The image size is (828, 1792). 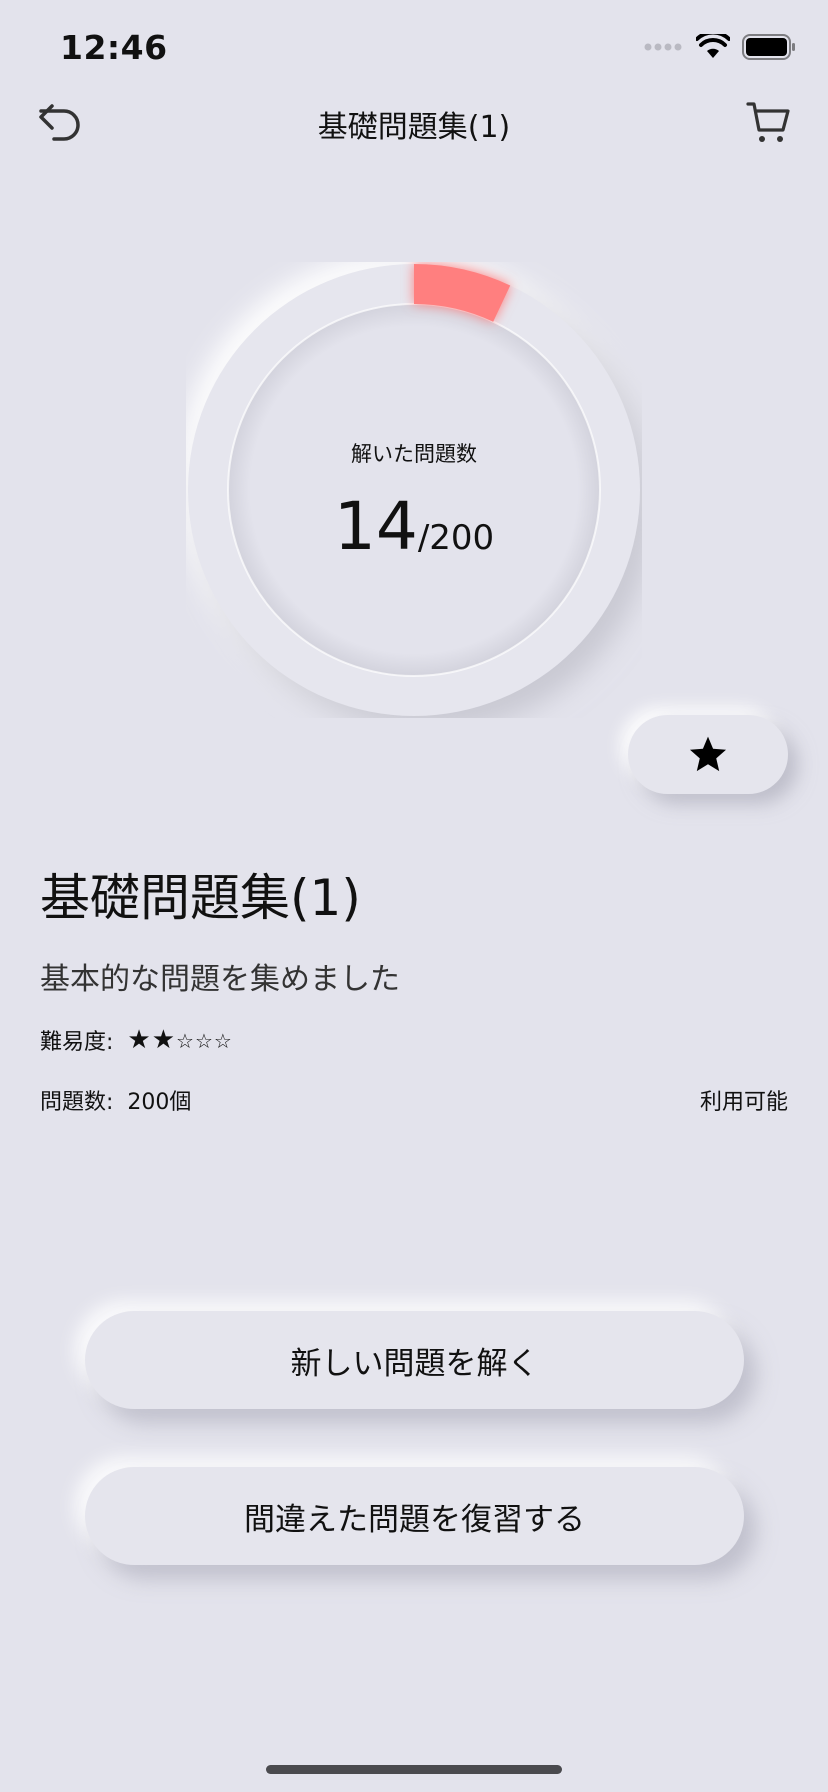 What do you see at coordinates (414, 1360) in the screenshot?
I see `solve-new-button: 新しい問題を解く` at bounding box center [414, 1360].